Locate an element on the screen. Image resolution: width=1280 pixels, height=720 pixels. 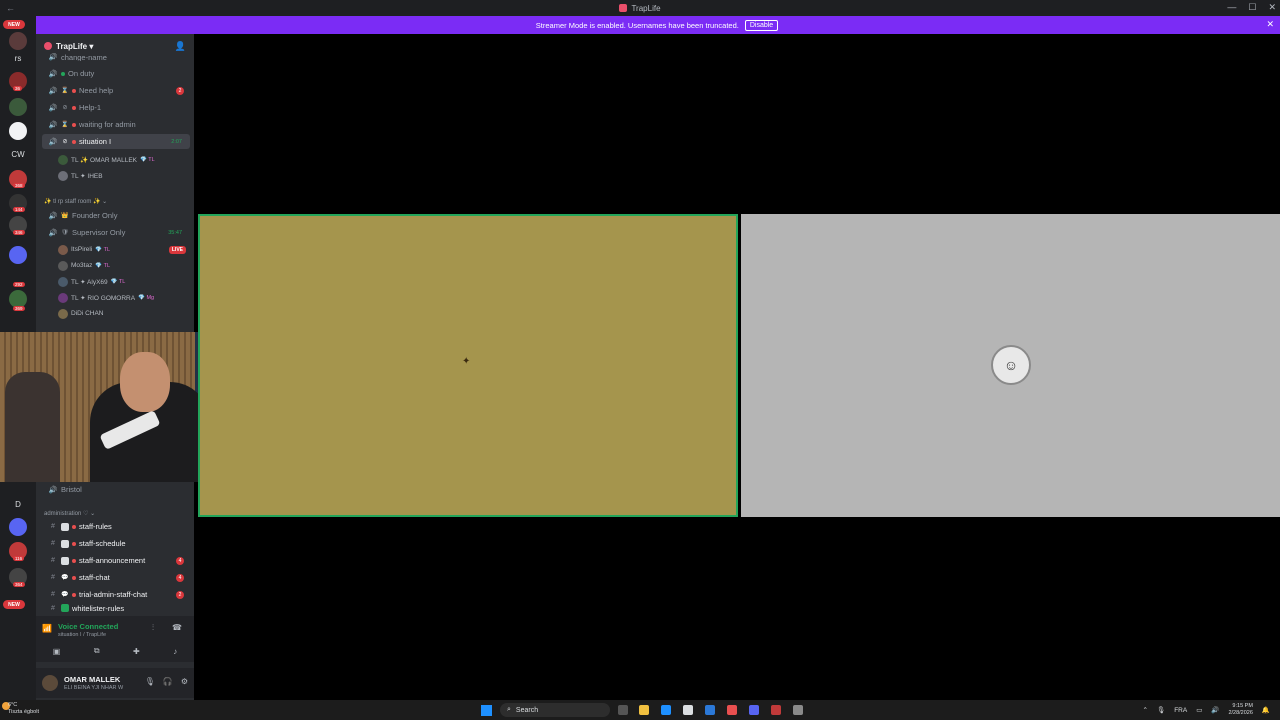
task-view-icon is located at coordinates (623, 710).